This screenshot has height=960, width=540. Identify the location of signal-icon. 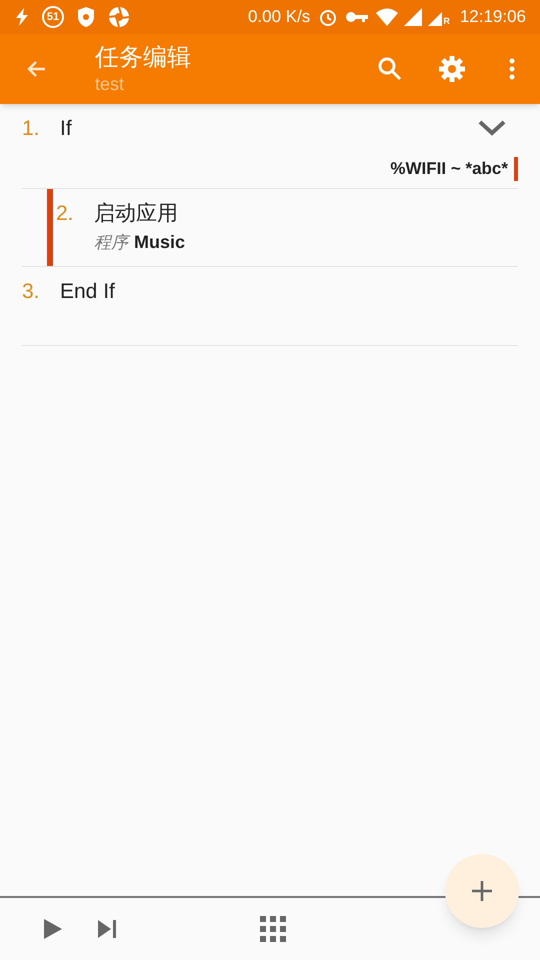
(413, 17).